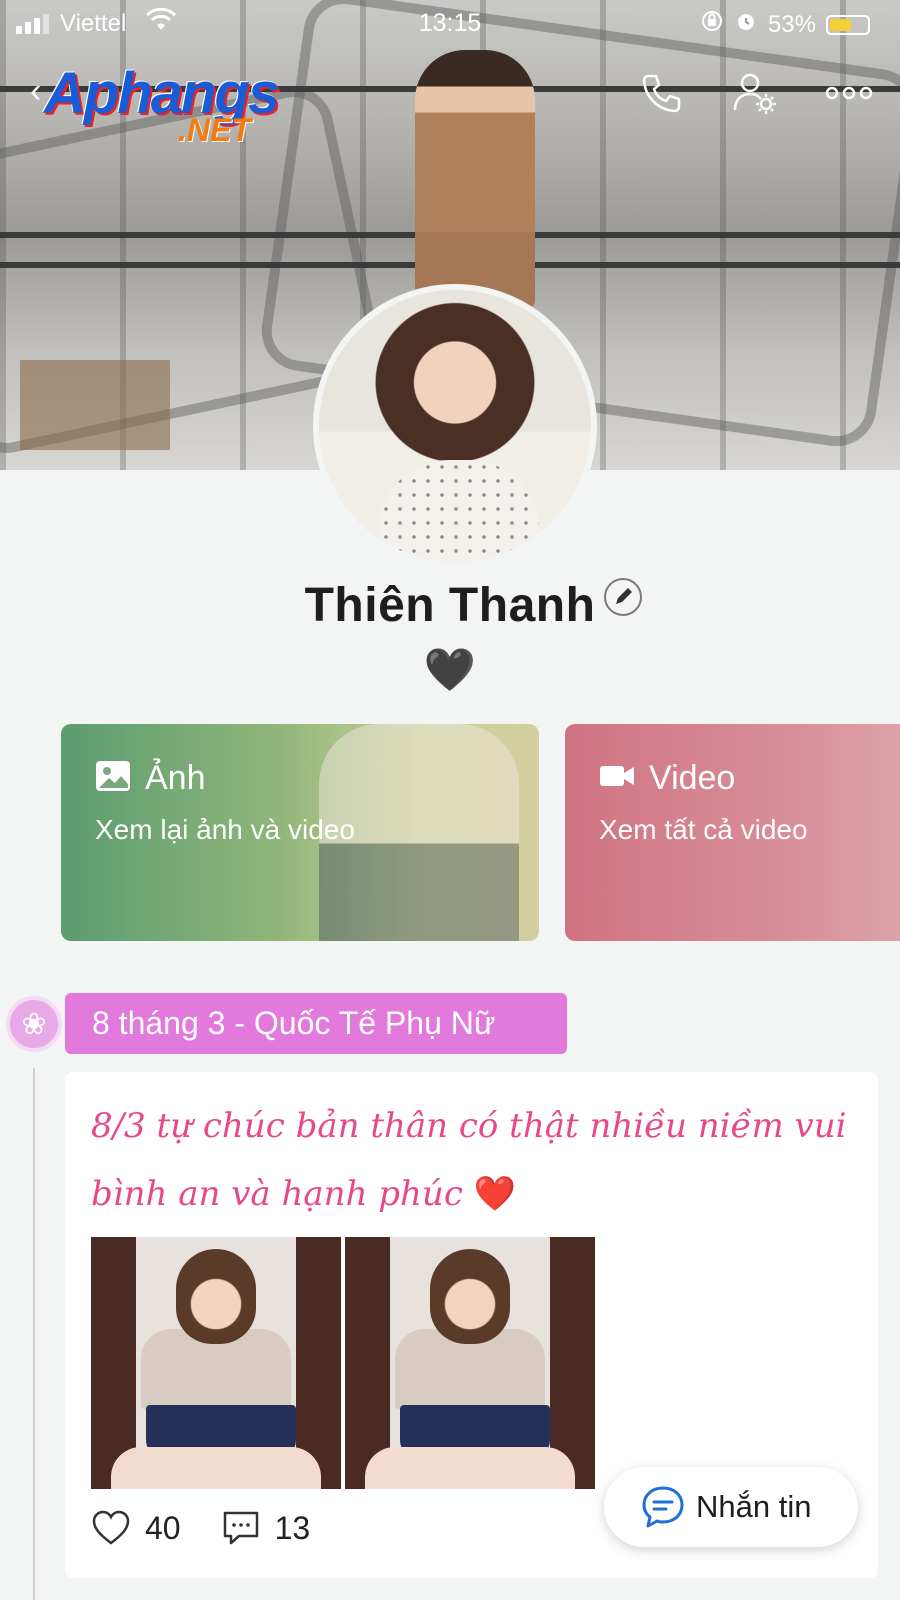 Image resolution: width=900 pixels, height=1600 pixels. I want to click on timeline-line, so click(34, 1334).